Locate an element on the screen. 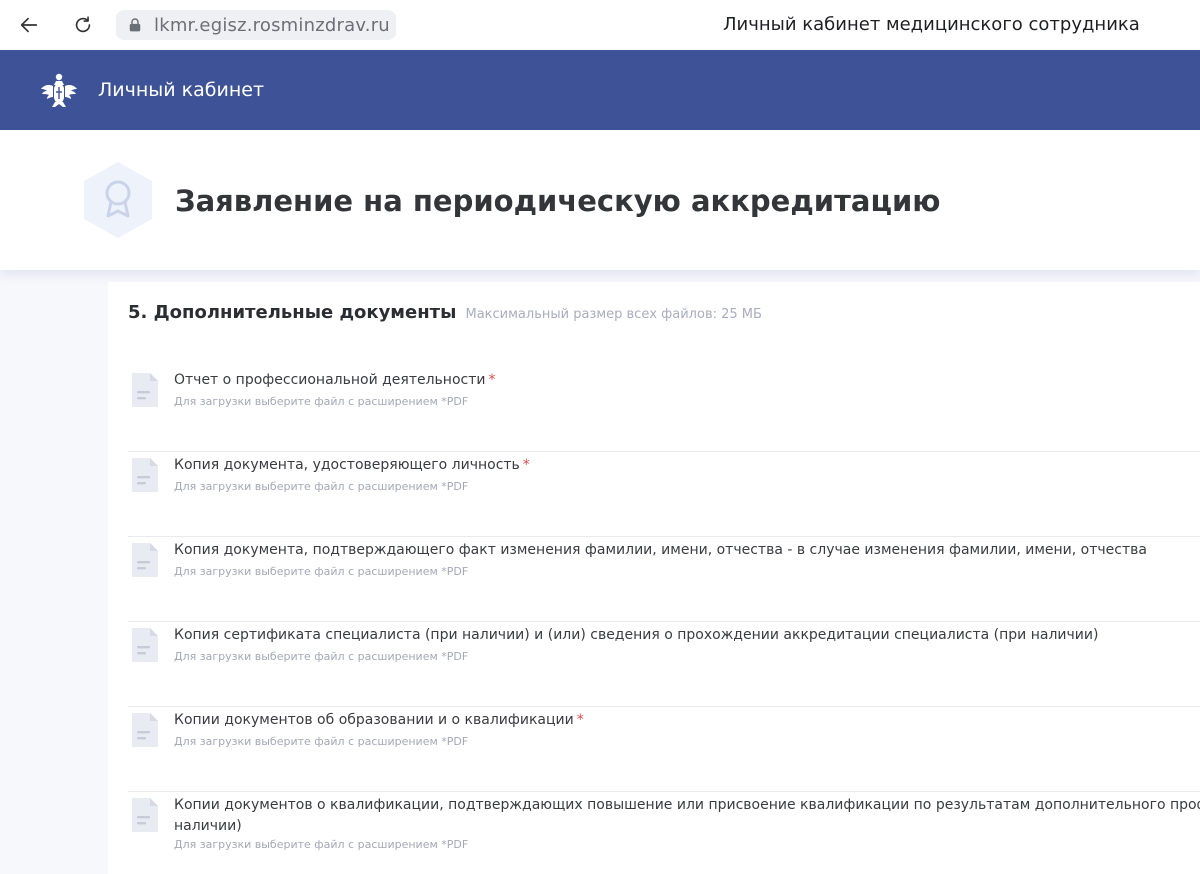  back-button is located at coordinates (29, 25).